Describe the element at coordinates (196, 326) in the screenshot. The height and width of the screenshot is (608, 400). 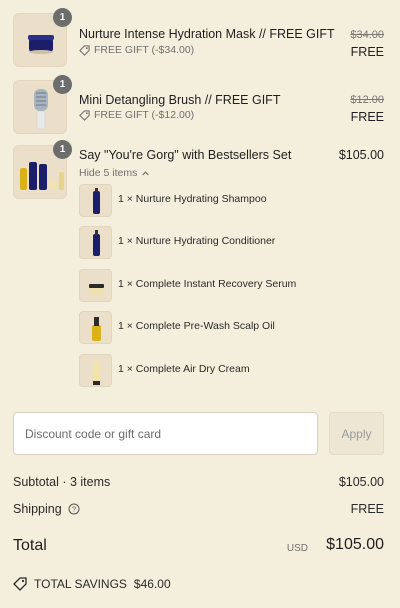
I see `component-label: 1 × Complete Pre-Wash Scalp Oil` at that location.